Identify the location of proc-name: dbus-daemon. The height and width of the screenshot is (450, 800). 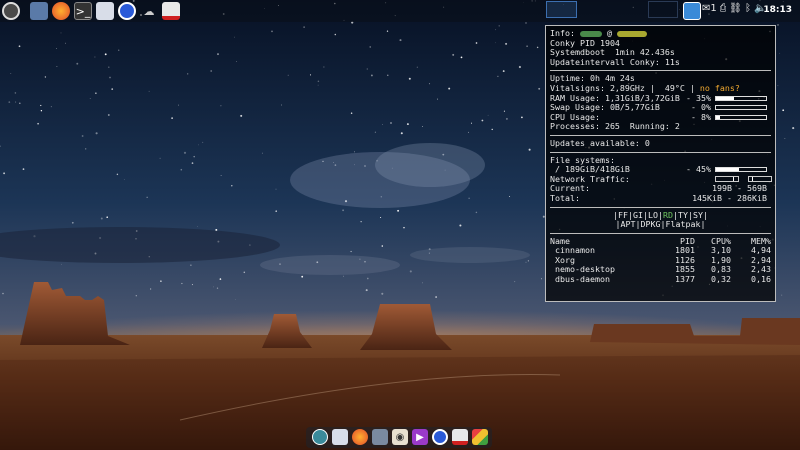
(582, 279).